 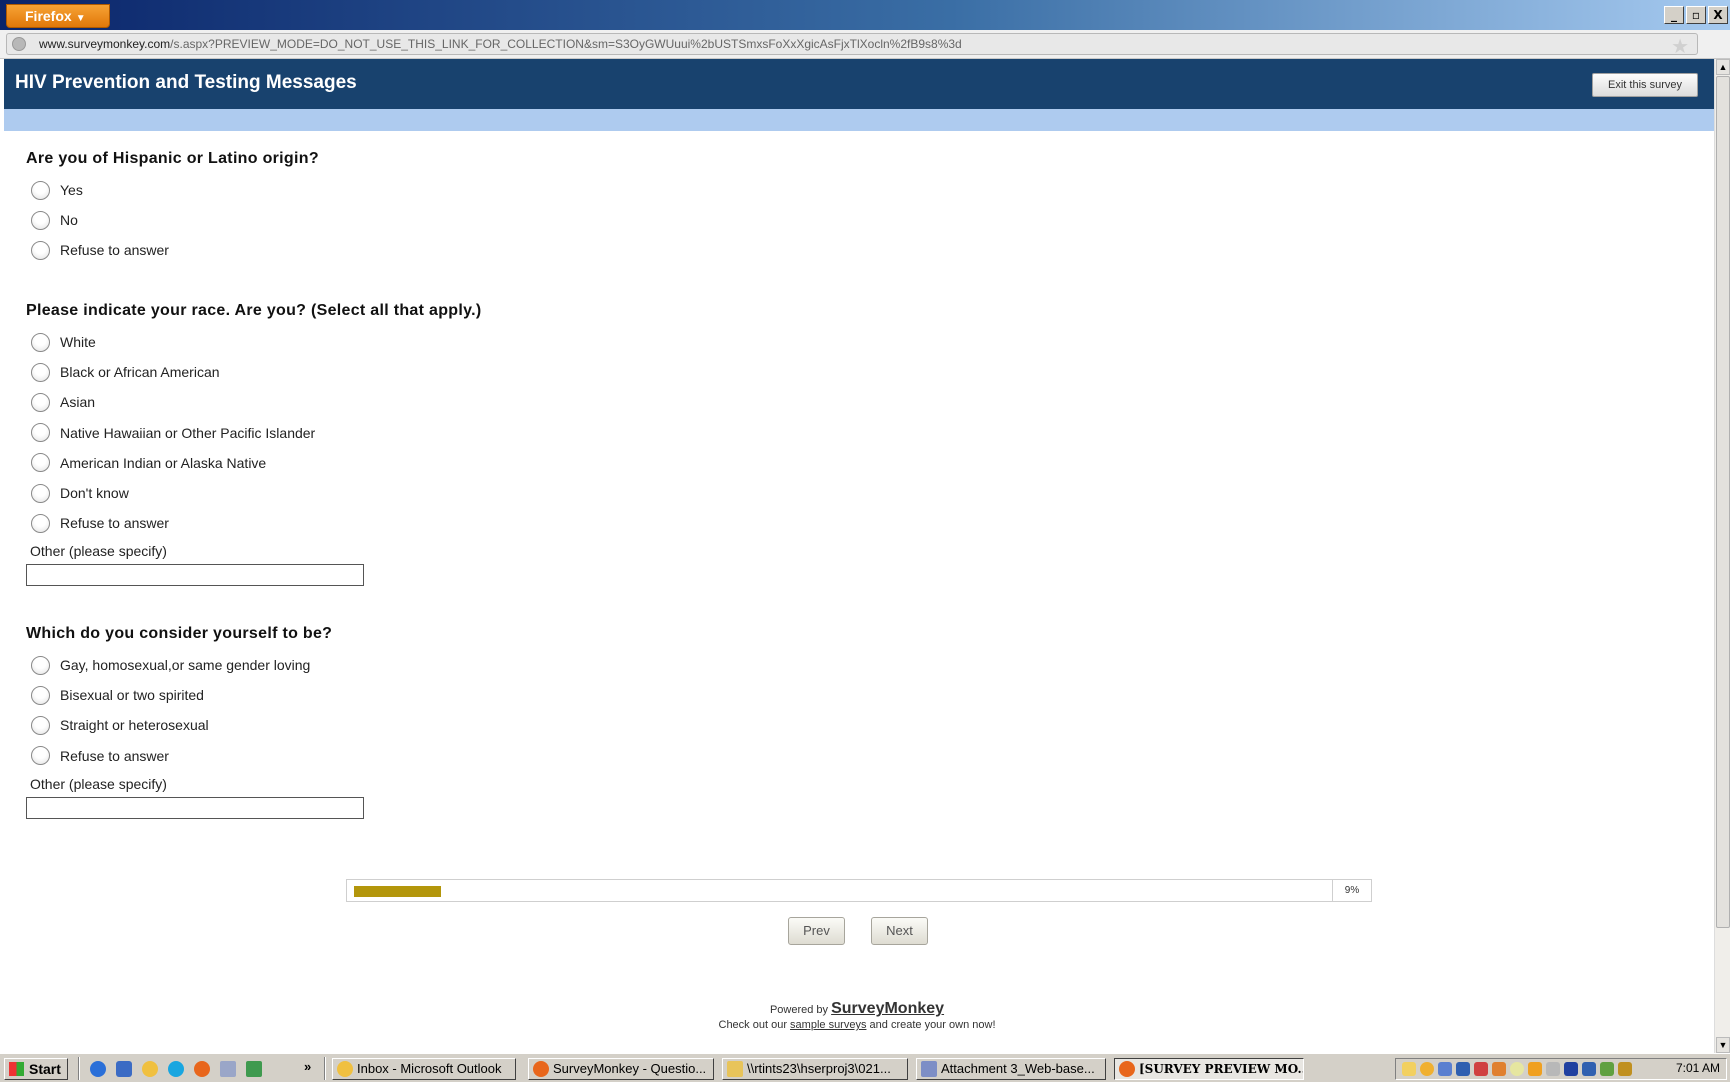 I want to click on monitor-icon, so click(x=1589, y=1069).